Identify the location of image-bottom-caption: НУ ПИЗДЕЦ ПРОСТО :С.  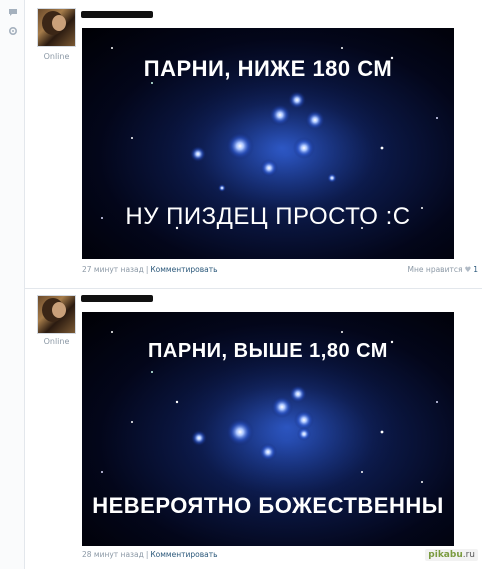
(268, 216).